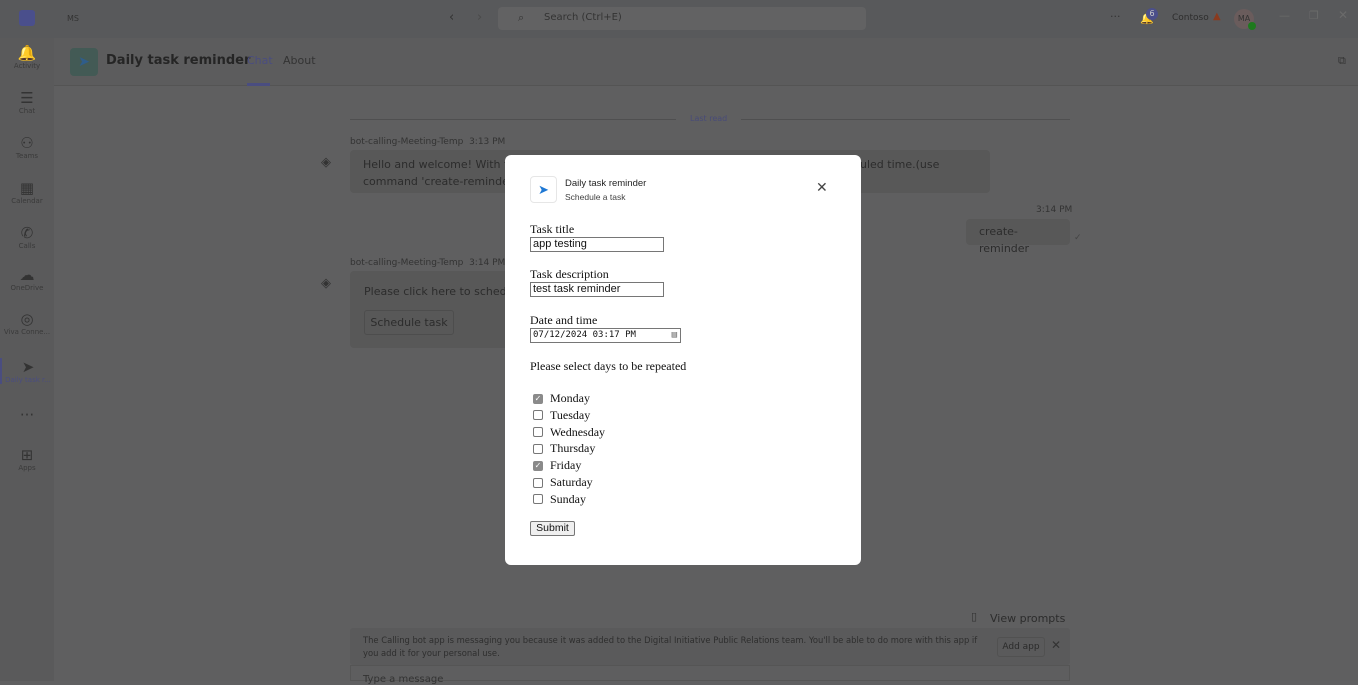 This screenshot has width=1358, height=685. What do you see at coordinates (543, 189) in the screenshot?
I see `dialog-app-icon: ➤` at bounding box center [543, 189].